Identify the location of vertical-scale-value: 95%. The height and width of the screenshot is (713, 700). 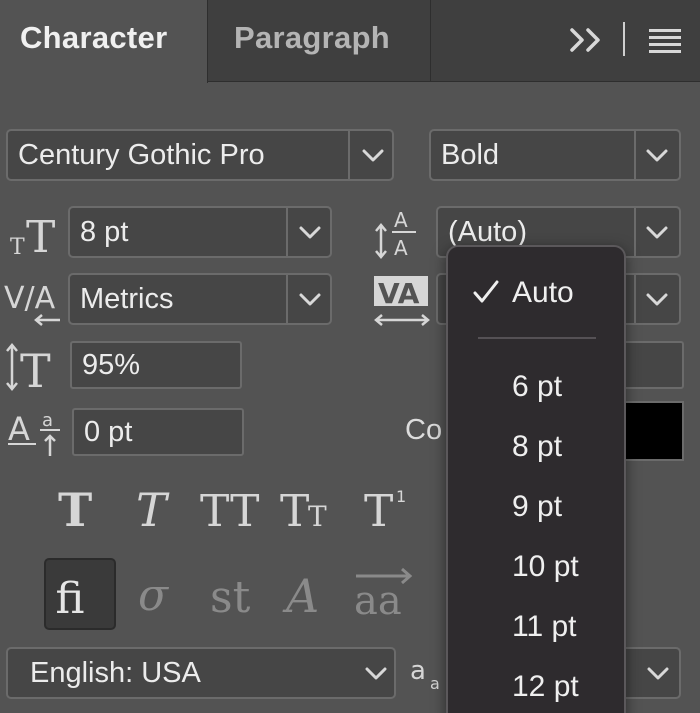
(111, 365).